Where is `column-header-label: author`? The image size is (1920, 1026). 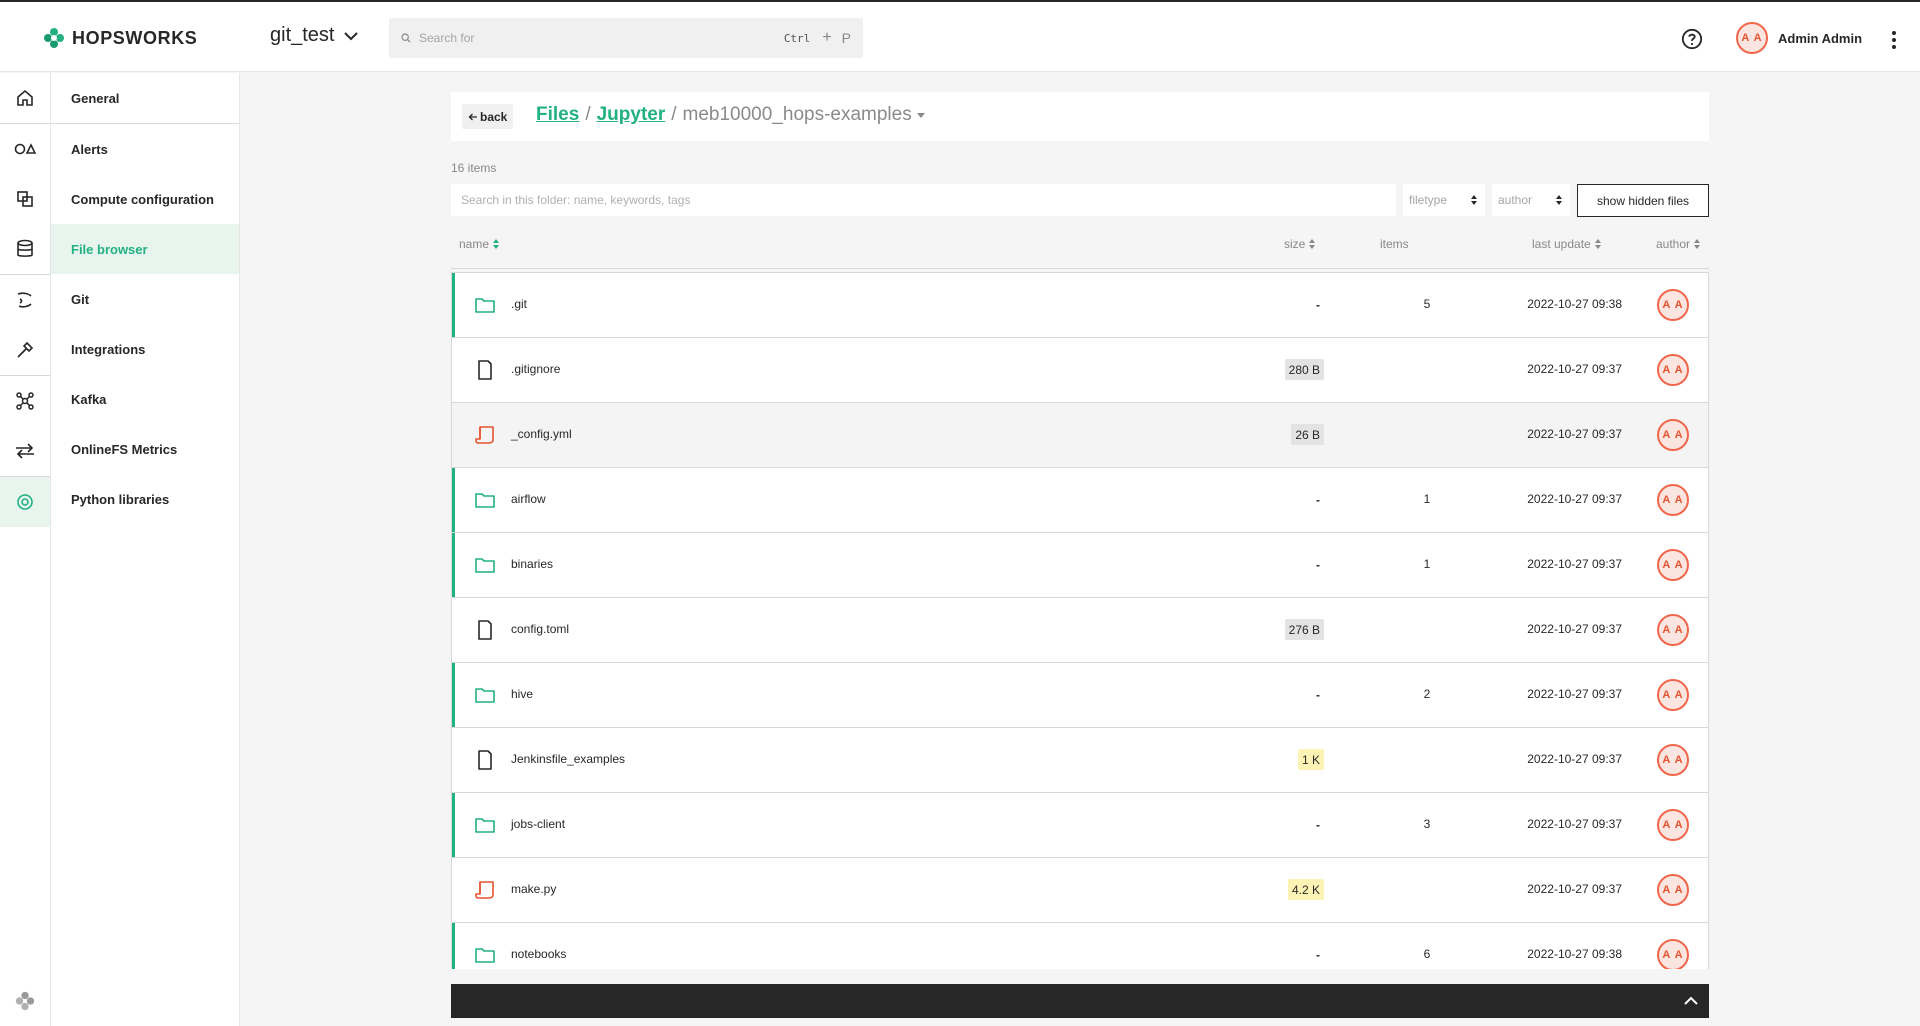 column-header-label: author is located at coordinates (1673, 244).